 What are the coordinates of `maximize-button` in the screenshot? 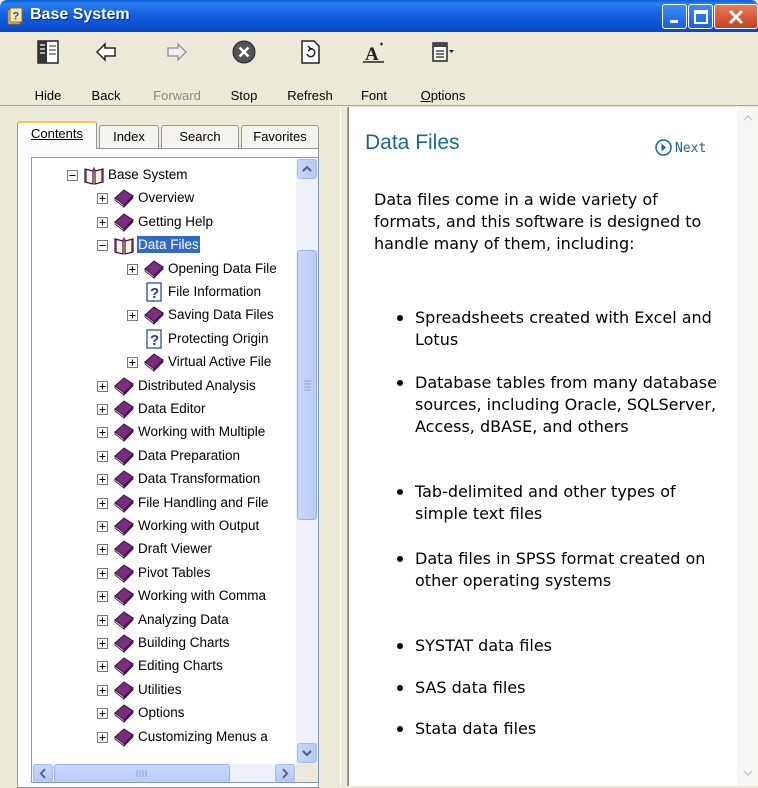 It's located at (700, 16).